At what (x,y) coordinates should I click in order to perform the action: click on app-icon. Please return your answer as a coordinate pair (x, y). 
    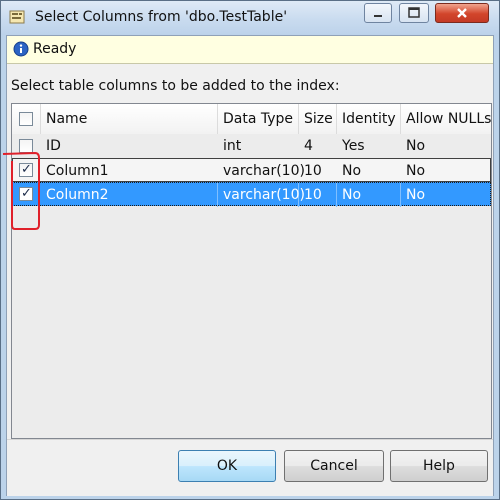
    Looking at the image, I should click on (17, 17).